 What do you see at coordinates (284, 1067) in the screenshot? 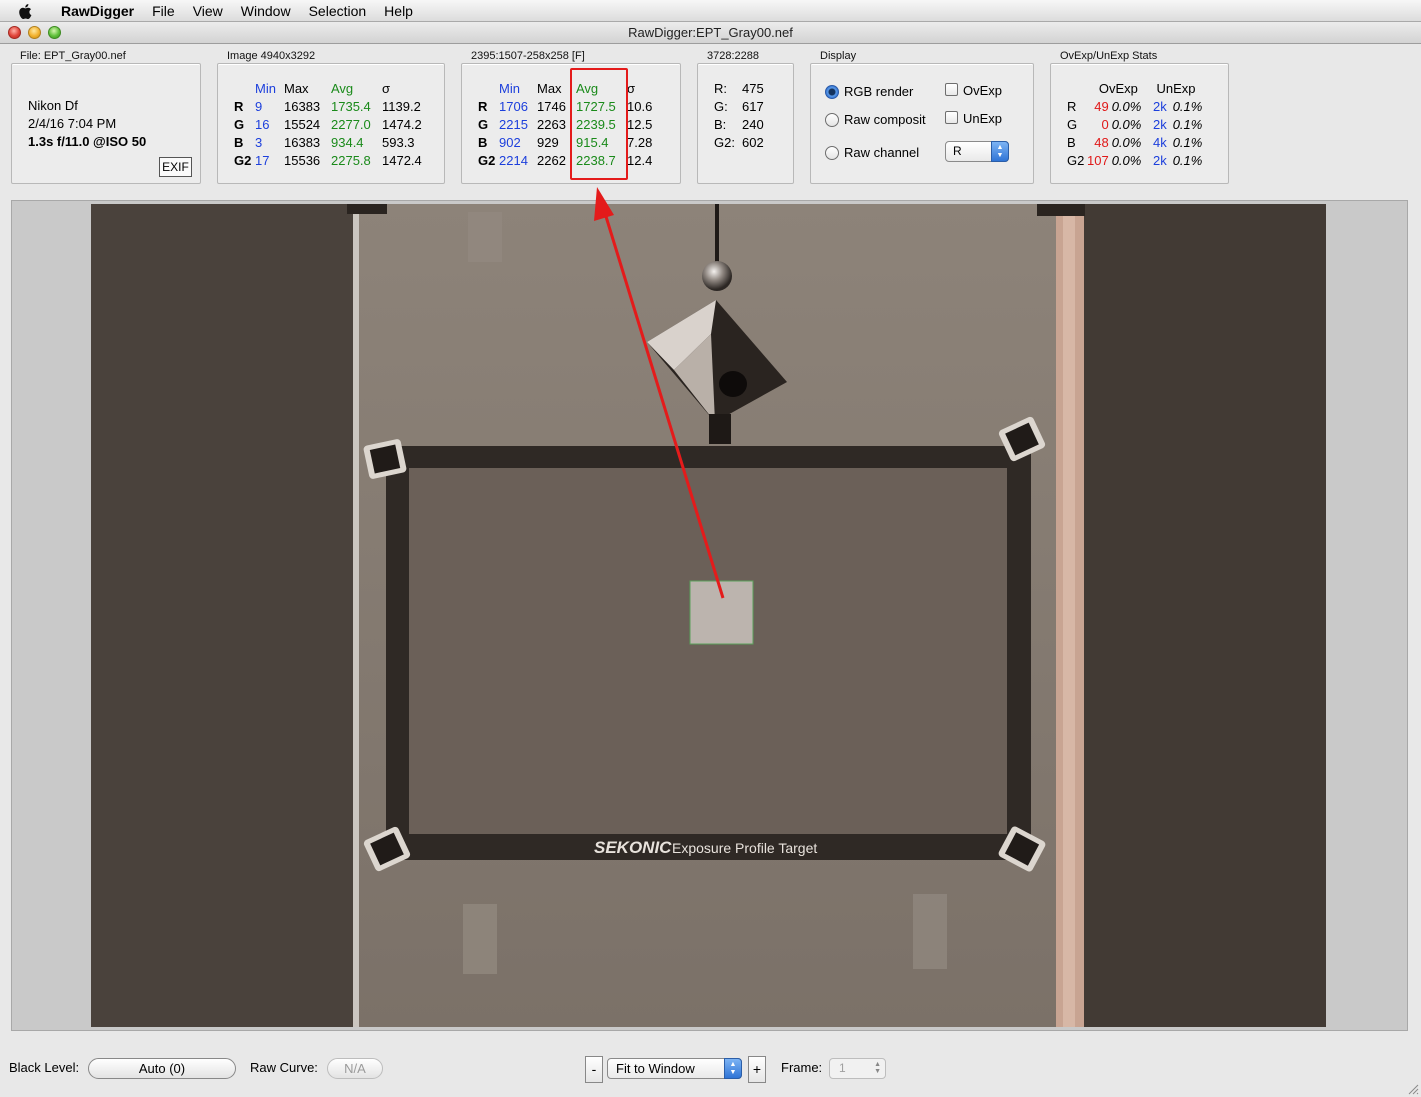
I see `raw-curve-label: Raw Curve:` at bounding box center [284, 1067].